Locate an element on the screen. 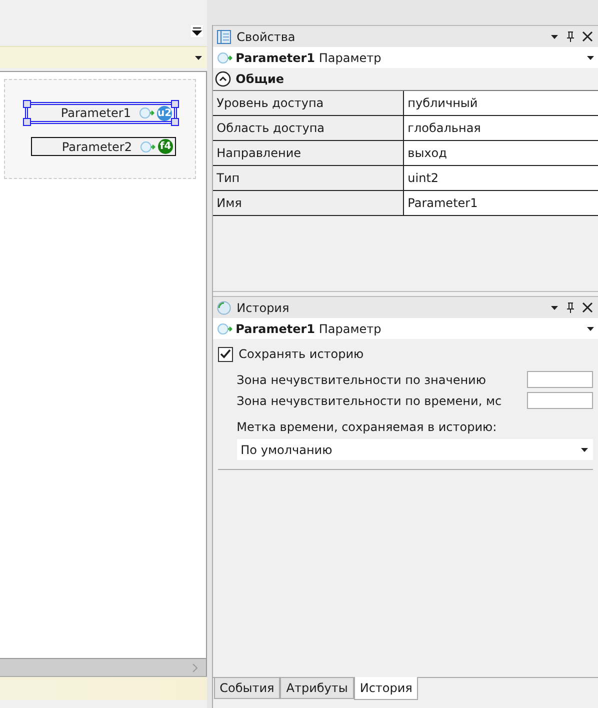  collapse-icon is located at coordinates (222, 79).